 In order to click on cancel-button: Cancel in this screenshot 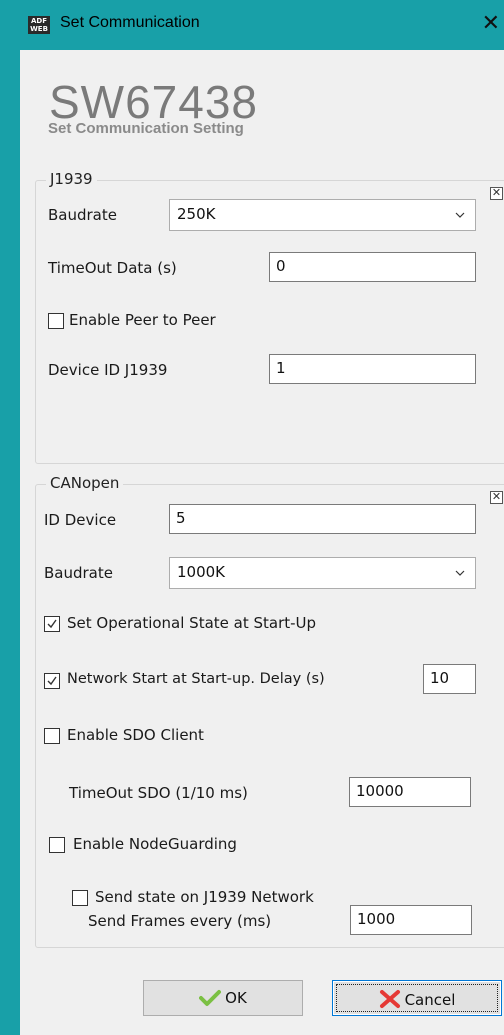, I will do `click(417, 998)`.